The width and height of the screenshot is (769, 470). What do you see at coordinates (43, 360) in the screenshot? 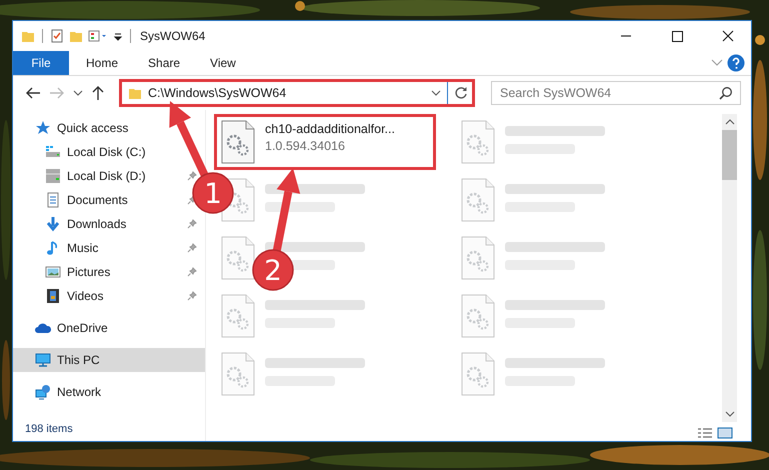
I see `monitor-icon` at bounding box center [43, 360].